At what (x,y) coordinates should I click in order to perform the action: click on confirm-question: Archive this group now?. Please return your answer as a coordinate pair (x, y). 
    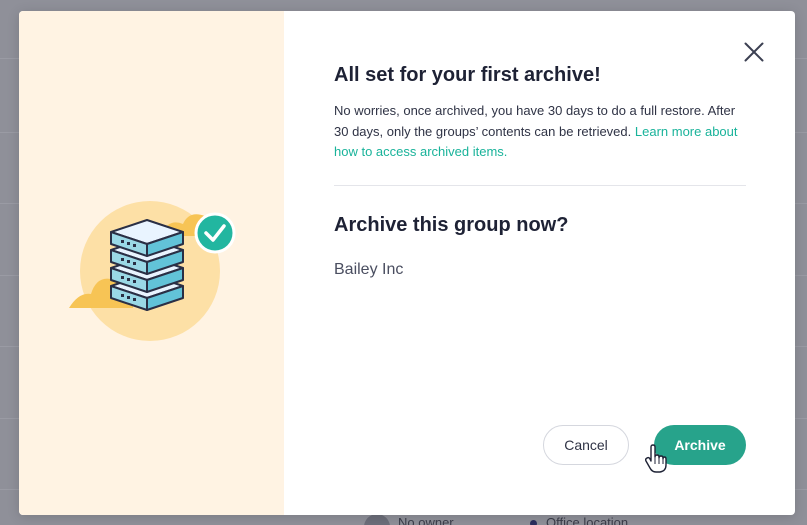
    Looking at the image, I should click on (451, 225).